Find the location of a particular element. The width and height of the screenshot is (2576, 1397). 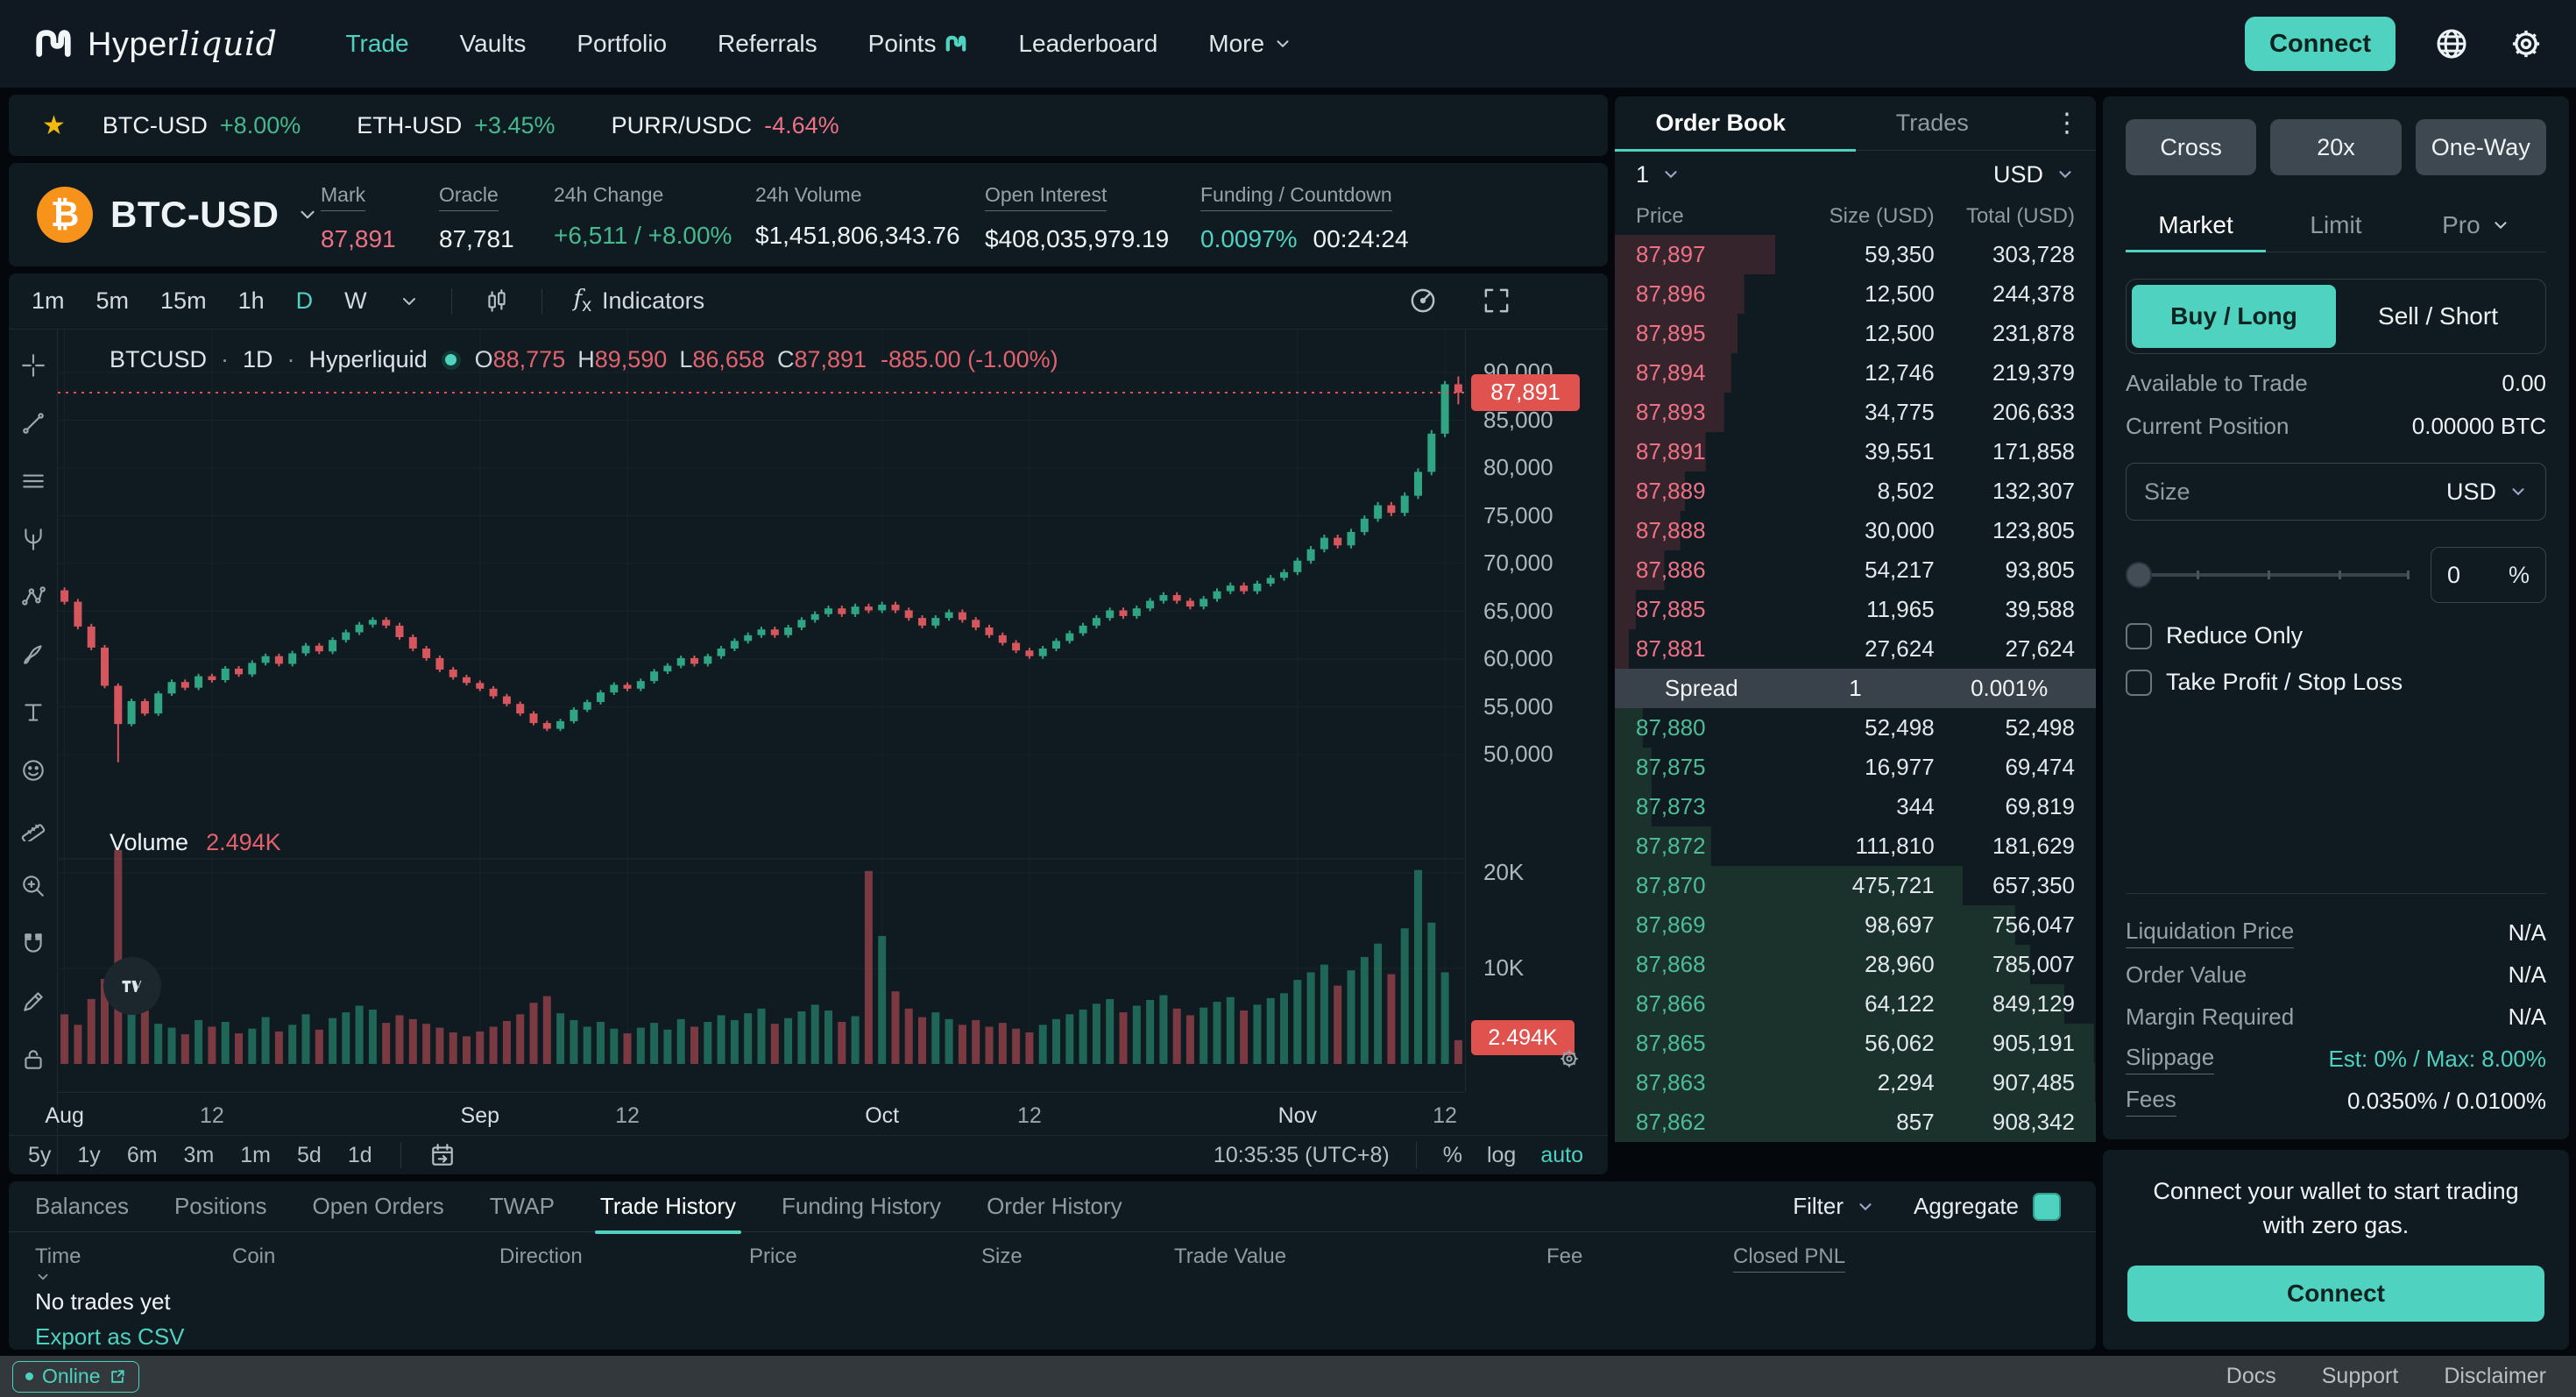

go-to-date-icon is located at coordinates (442, 1155).